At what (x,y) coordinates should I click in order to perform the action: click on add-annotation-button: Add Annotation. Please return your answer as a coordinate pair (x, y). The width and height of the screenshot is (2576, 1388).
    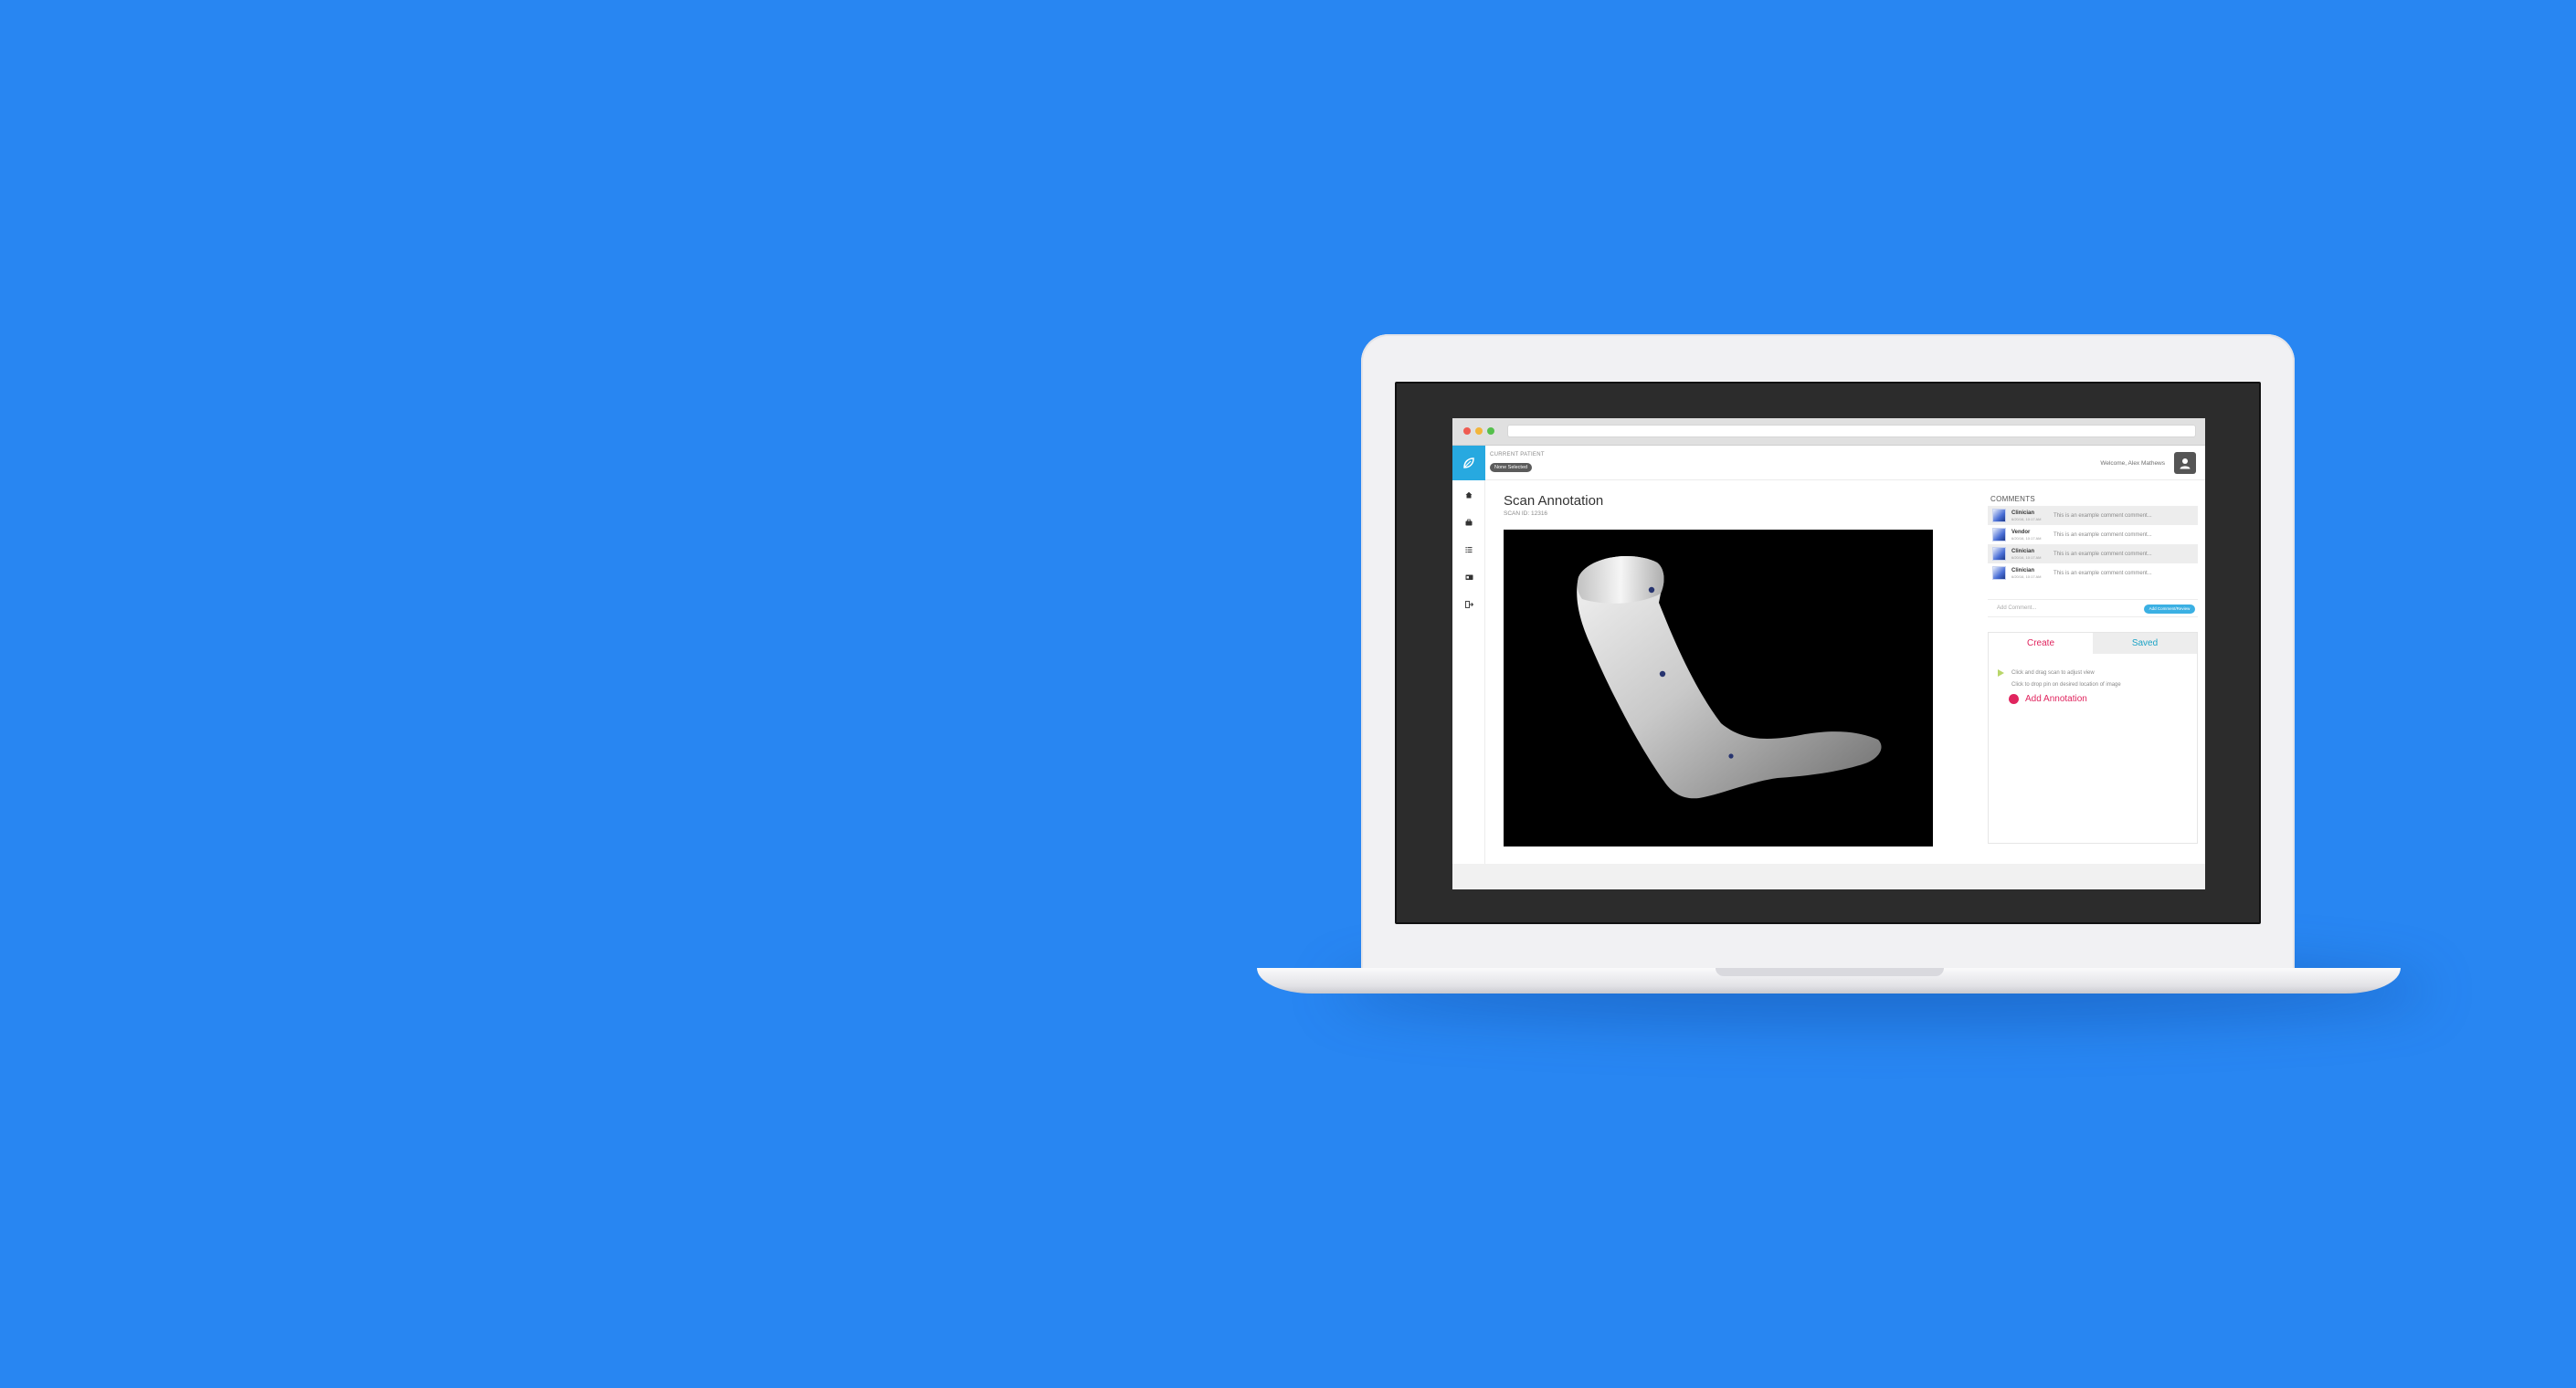
    Looking at the image, I should click on (2048, 699).